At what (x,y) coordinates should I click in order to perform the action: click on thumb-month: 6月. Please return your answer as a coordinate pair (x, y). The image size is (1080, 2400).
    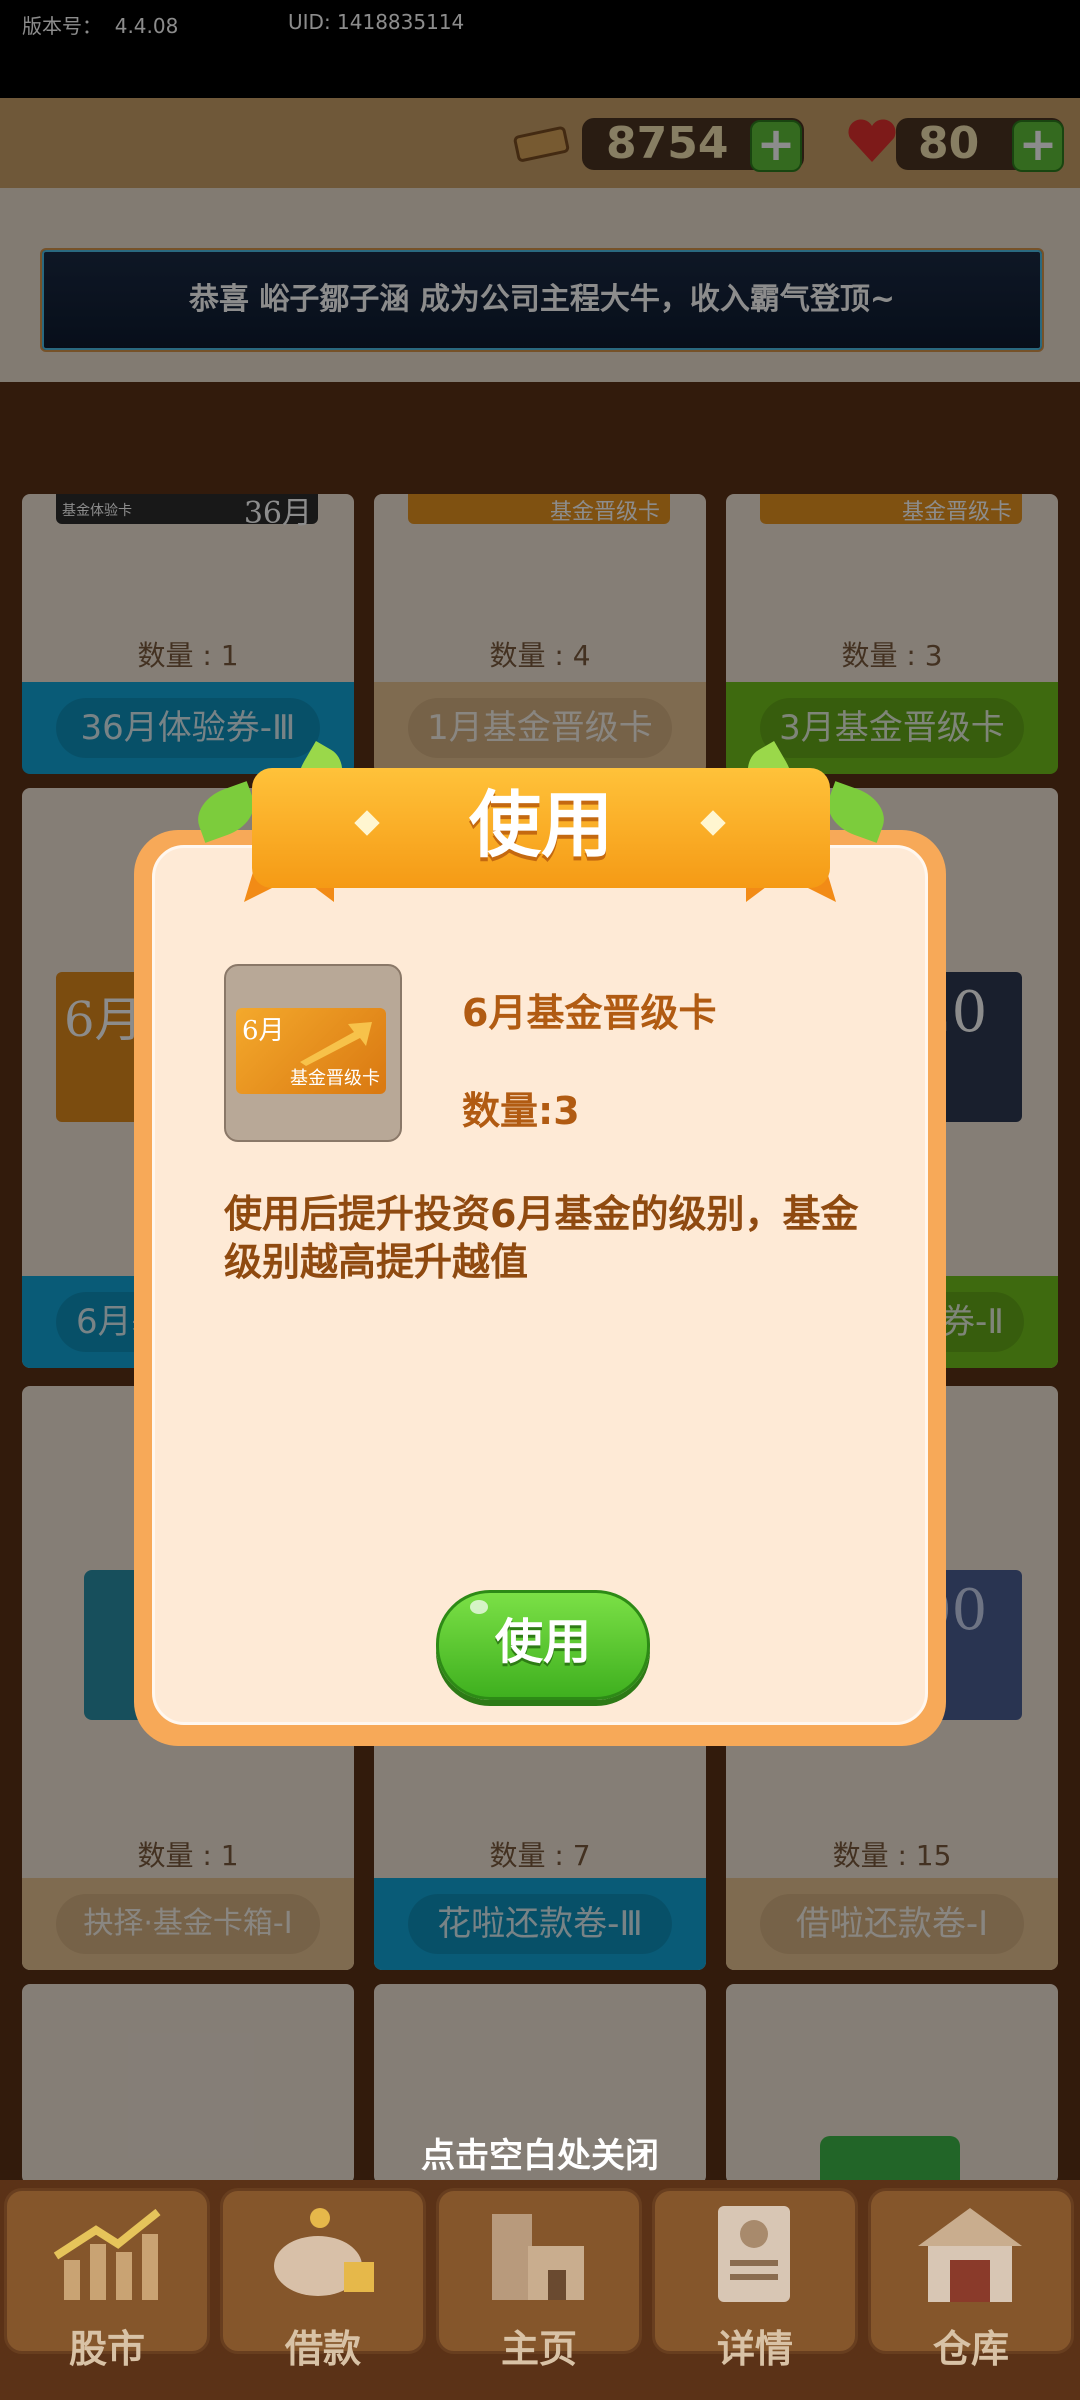
    Looking at the image, I should click on (263, 1031).